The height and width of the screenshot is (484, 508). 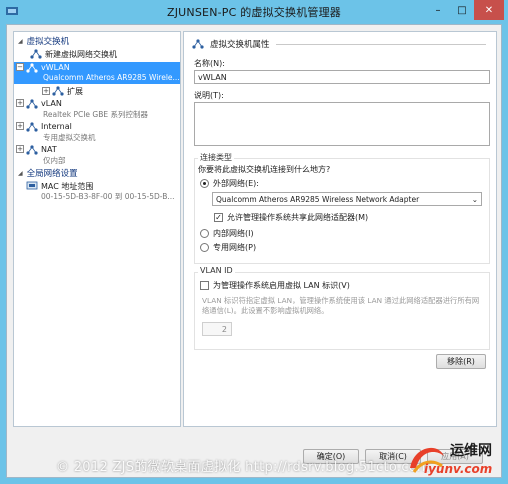 I want to click on radio-private: 专用网络(P), so click(x=228, y=247).